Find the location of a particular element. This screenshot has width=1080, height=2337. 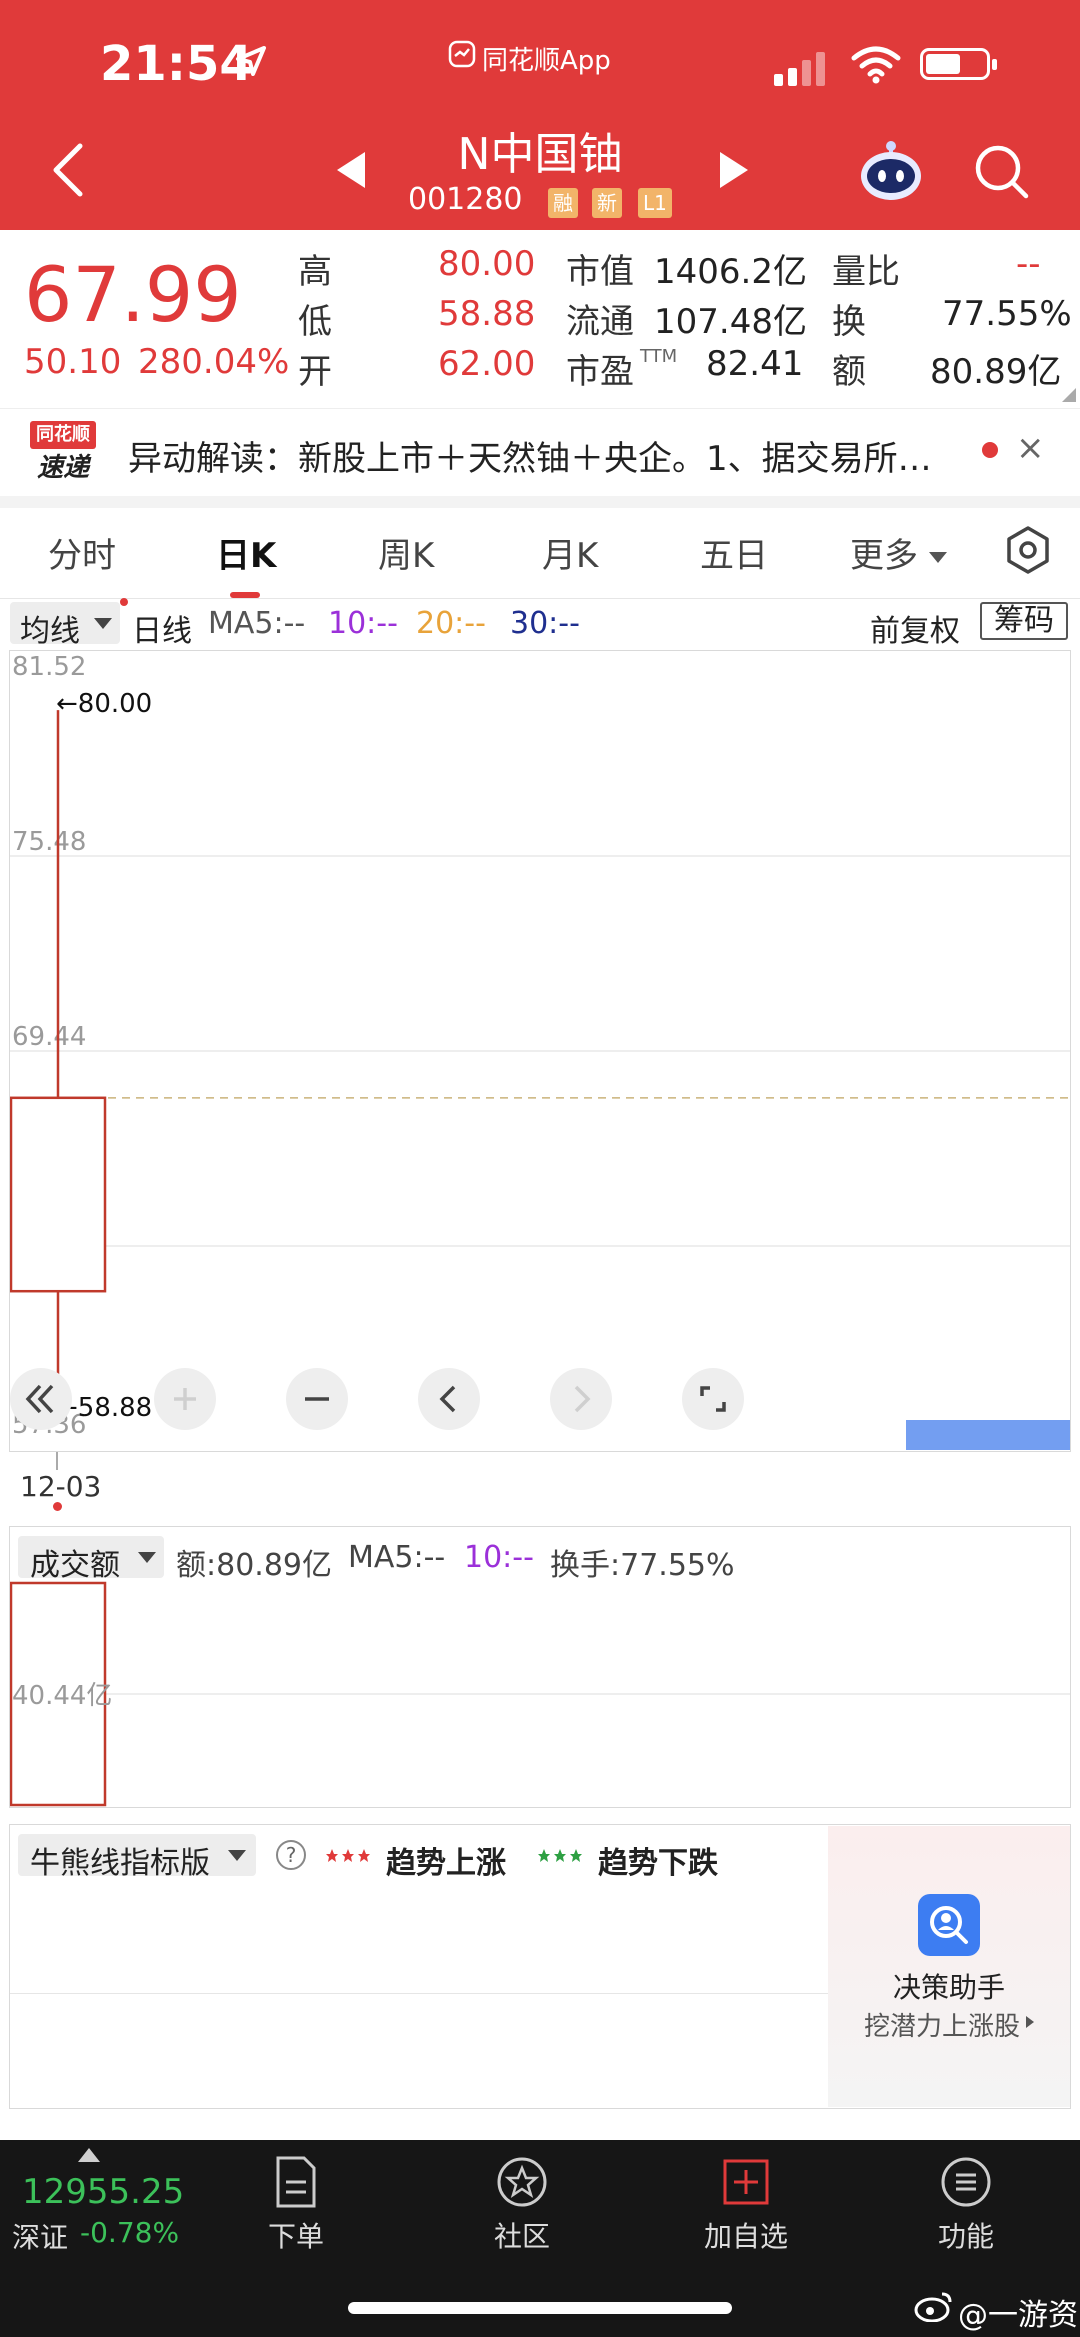

settings-hexagon-icon is located at coordinates (1028, 550).